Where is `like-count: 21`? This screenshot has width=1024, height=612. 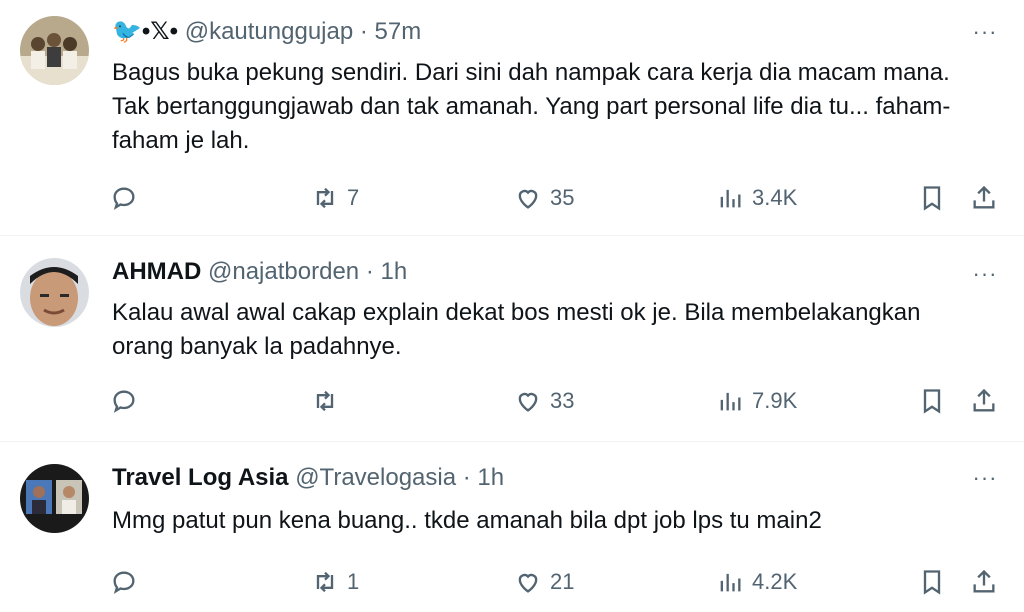 like-count: 21 is located at coordinates (562, 581).